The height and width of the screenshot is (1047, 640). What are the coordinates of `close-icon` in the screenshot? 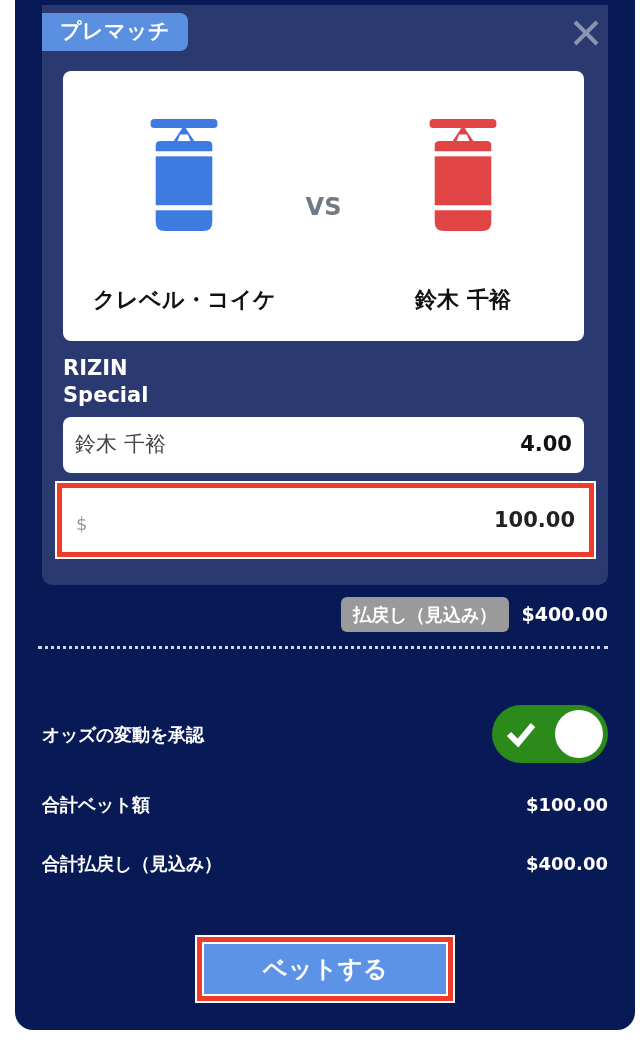 It's located at (586, 33).